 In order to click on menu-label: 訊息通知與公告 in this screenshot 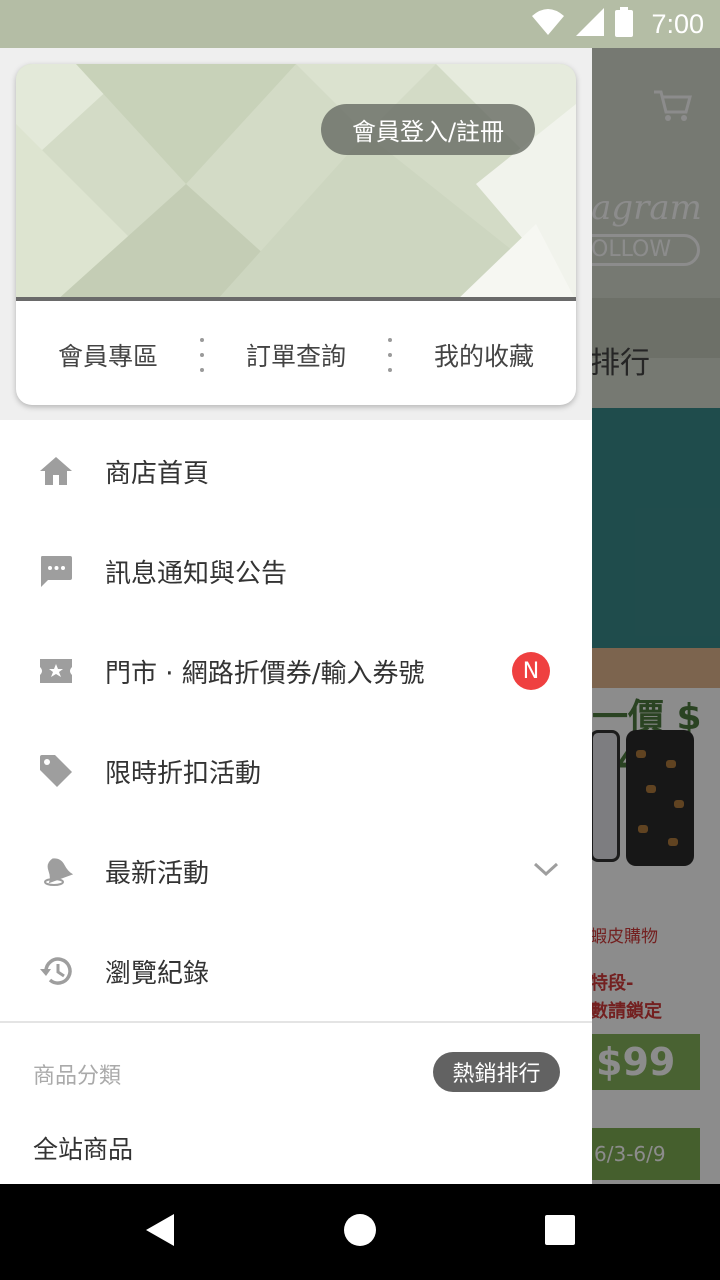, I will do `click(196, 573)`.